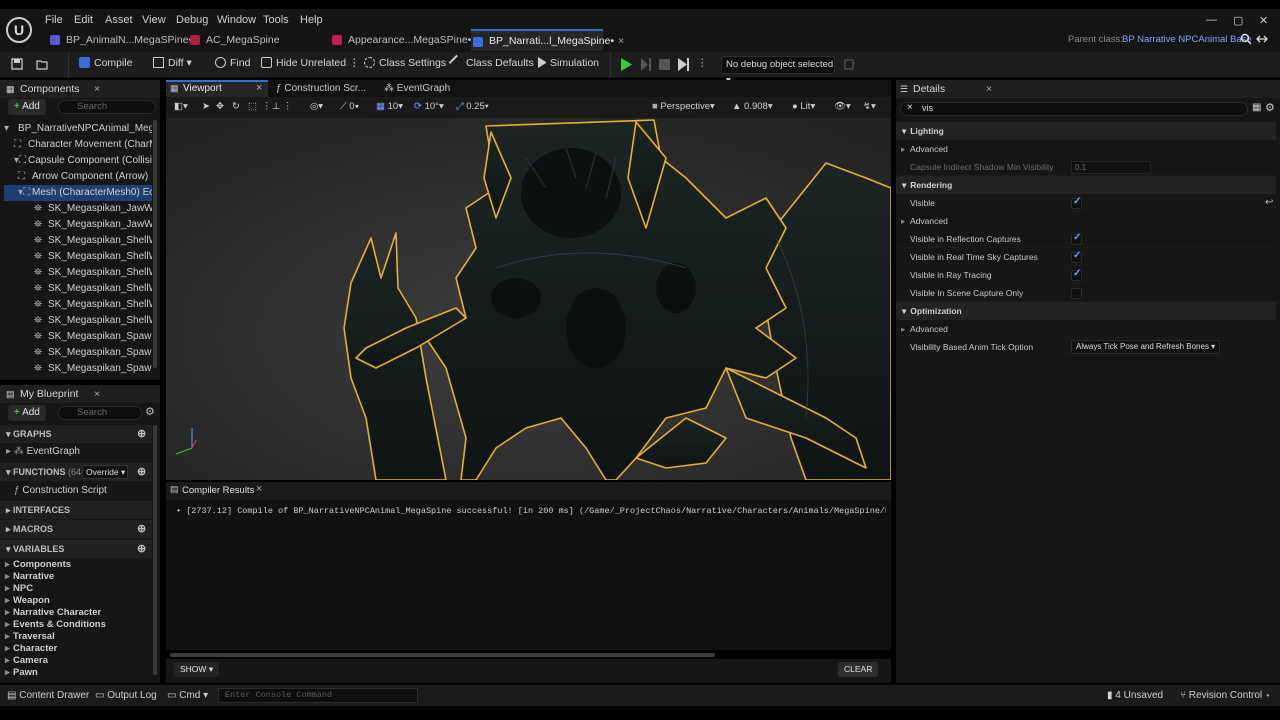 This screenshot has height=720, width=1280. I want to click on add-function-icon: ⊕, so click(141, 472).